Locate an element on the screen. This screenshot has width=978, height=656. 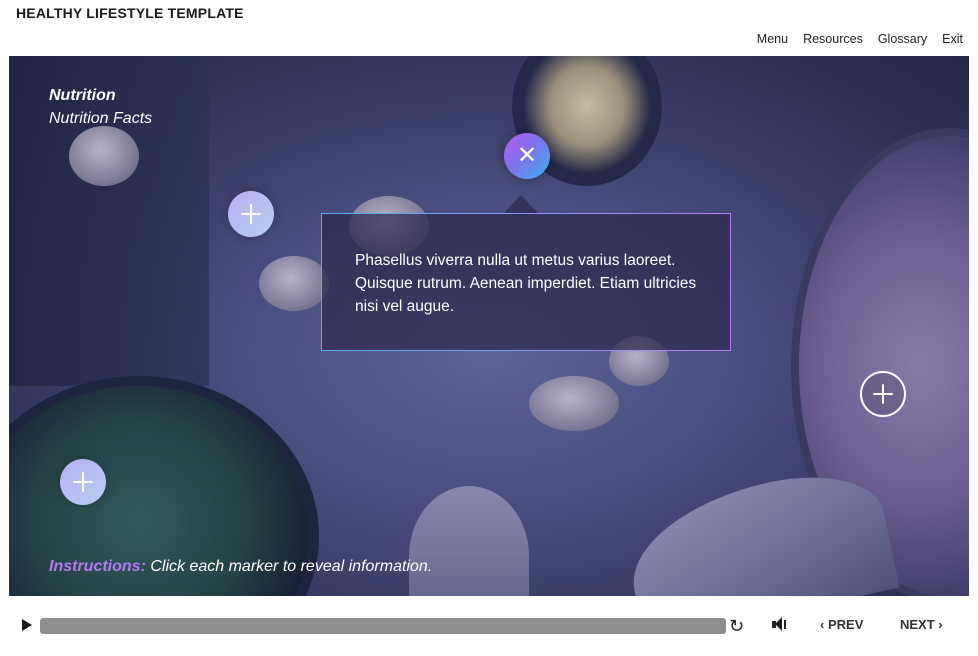
close-popup-button: ✕ is located at coordinates (527, 156).